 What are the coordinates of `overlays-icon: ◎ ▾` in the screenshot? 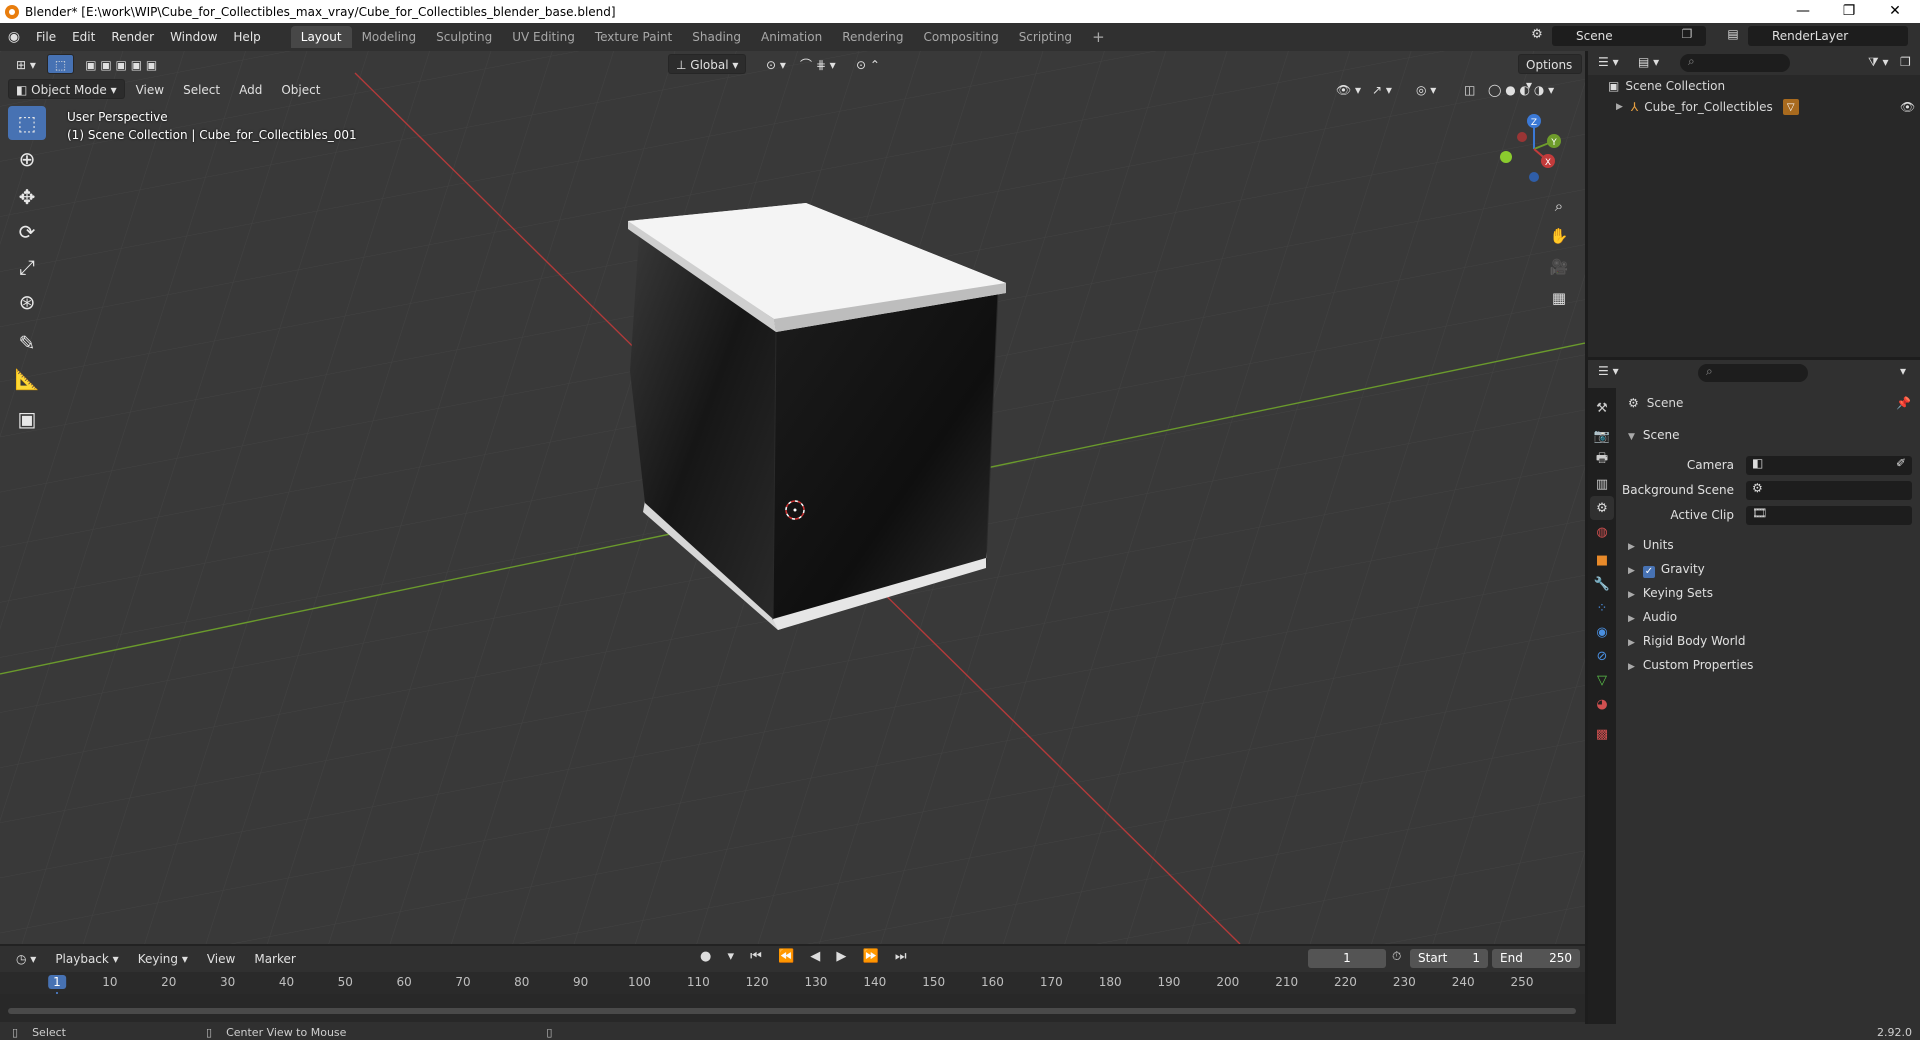 It's located at (1426, 89).